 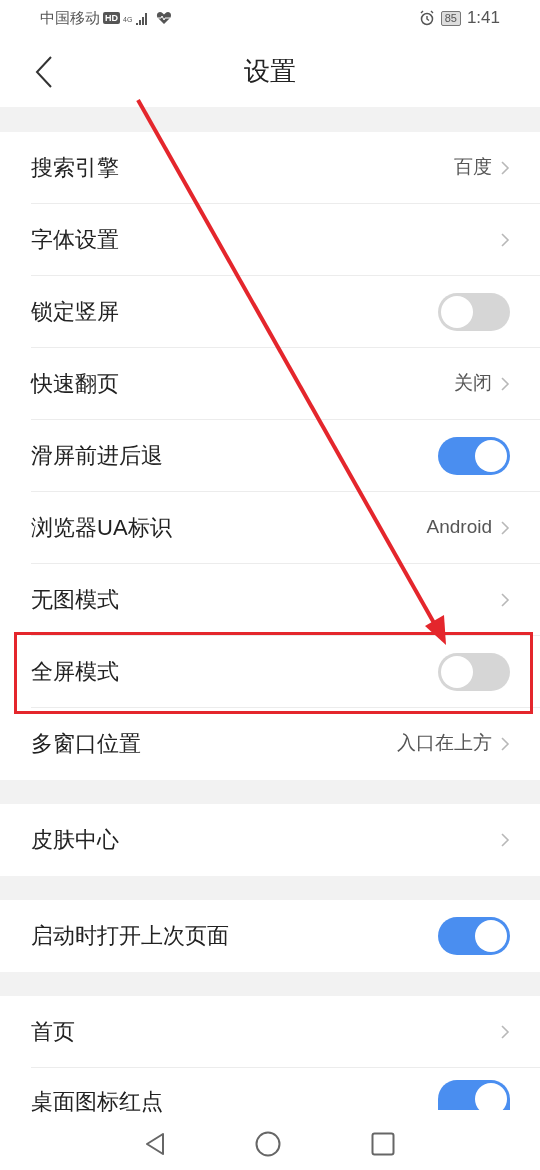 I want to click on setting-label: 全屏模式, so click(x=75, y=672).